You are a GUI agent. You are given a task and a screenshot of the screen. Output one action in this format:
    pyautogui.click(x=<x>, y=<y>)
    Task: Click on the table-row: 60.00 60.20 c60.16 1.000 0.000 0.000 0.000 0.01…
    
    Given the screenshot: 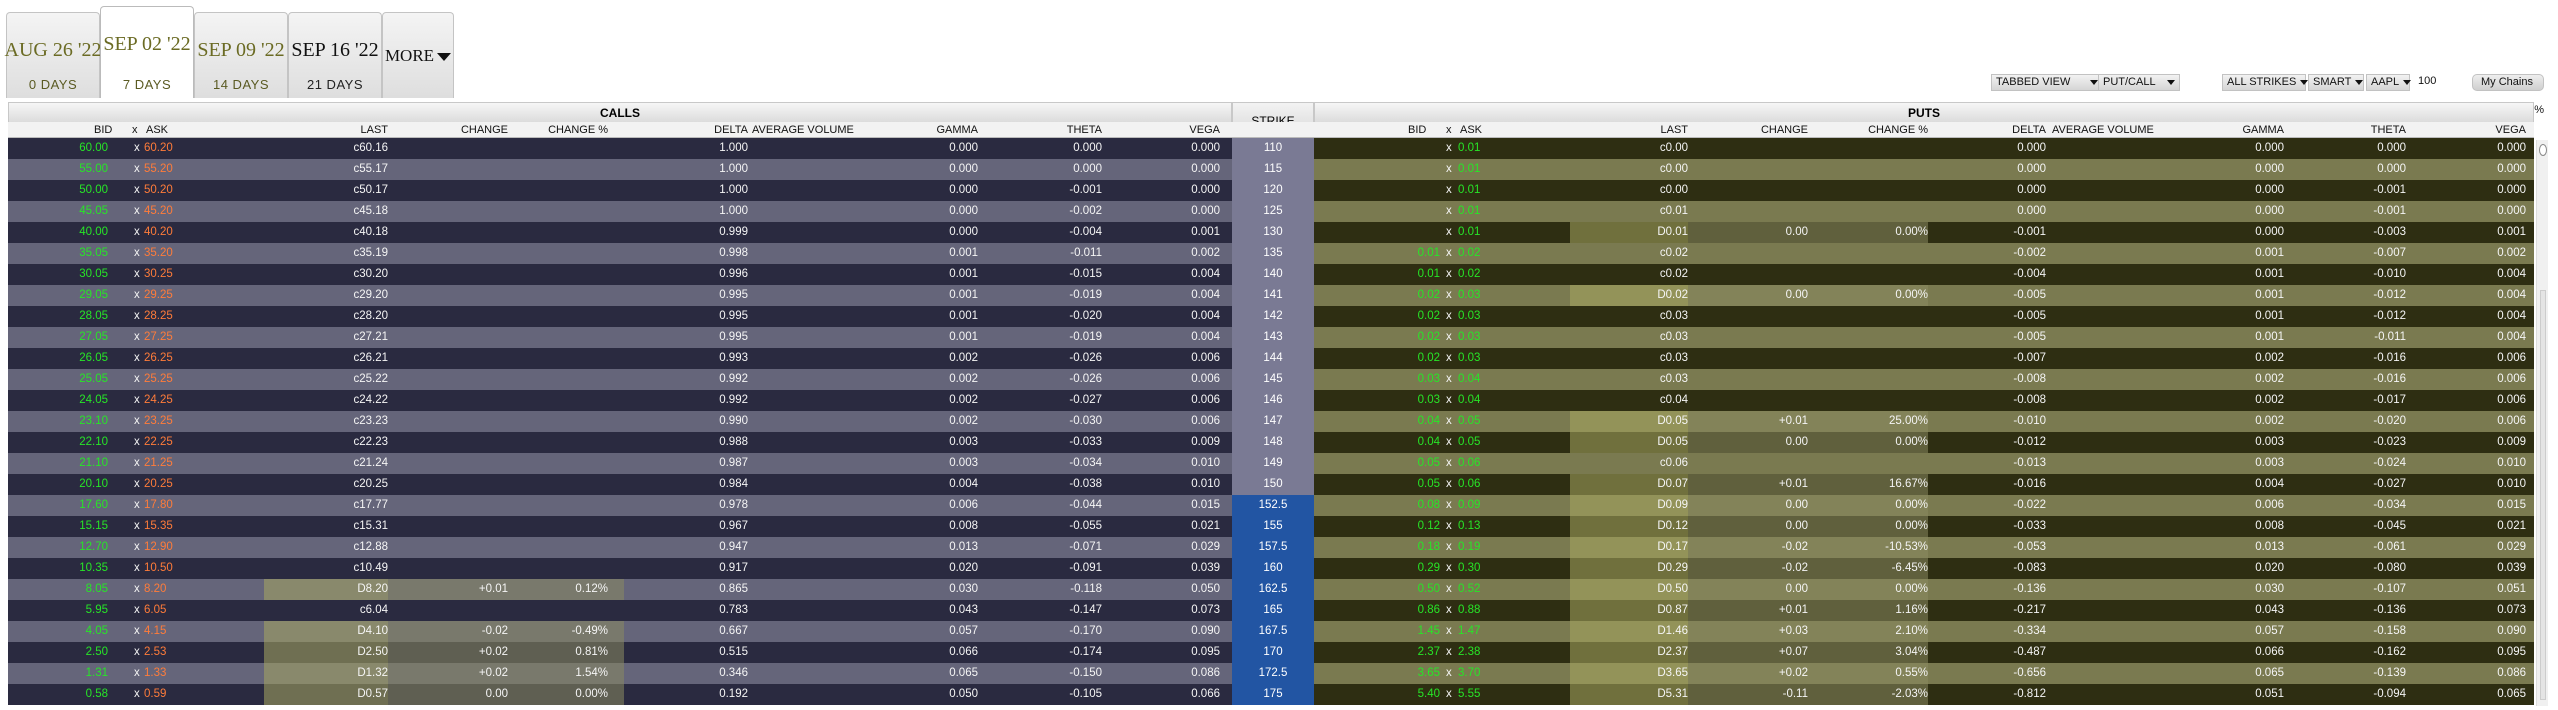 What is the action you would take?
    pyautogui.click(x=1271, y=148)
    